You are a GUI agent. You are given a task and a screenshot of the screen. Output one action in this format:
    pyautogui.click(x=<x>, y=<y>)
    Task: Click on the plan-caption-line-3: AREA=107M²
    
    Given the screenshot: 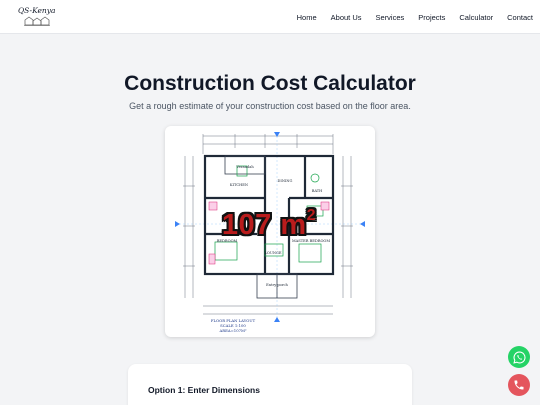 What is the action you would take?
    pyautogui.click(x=233, y=330)
    